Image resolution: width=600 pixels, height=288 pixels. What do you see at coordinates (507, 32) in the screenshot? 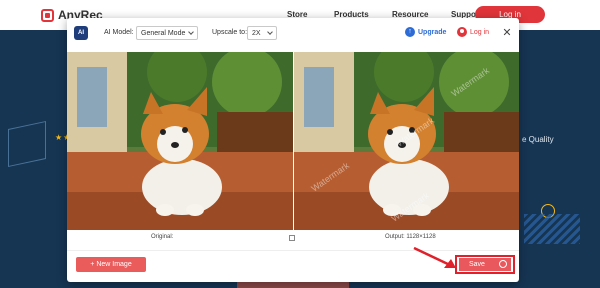
I see `close-icon: ✕` at bounding box center [507, 32].